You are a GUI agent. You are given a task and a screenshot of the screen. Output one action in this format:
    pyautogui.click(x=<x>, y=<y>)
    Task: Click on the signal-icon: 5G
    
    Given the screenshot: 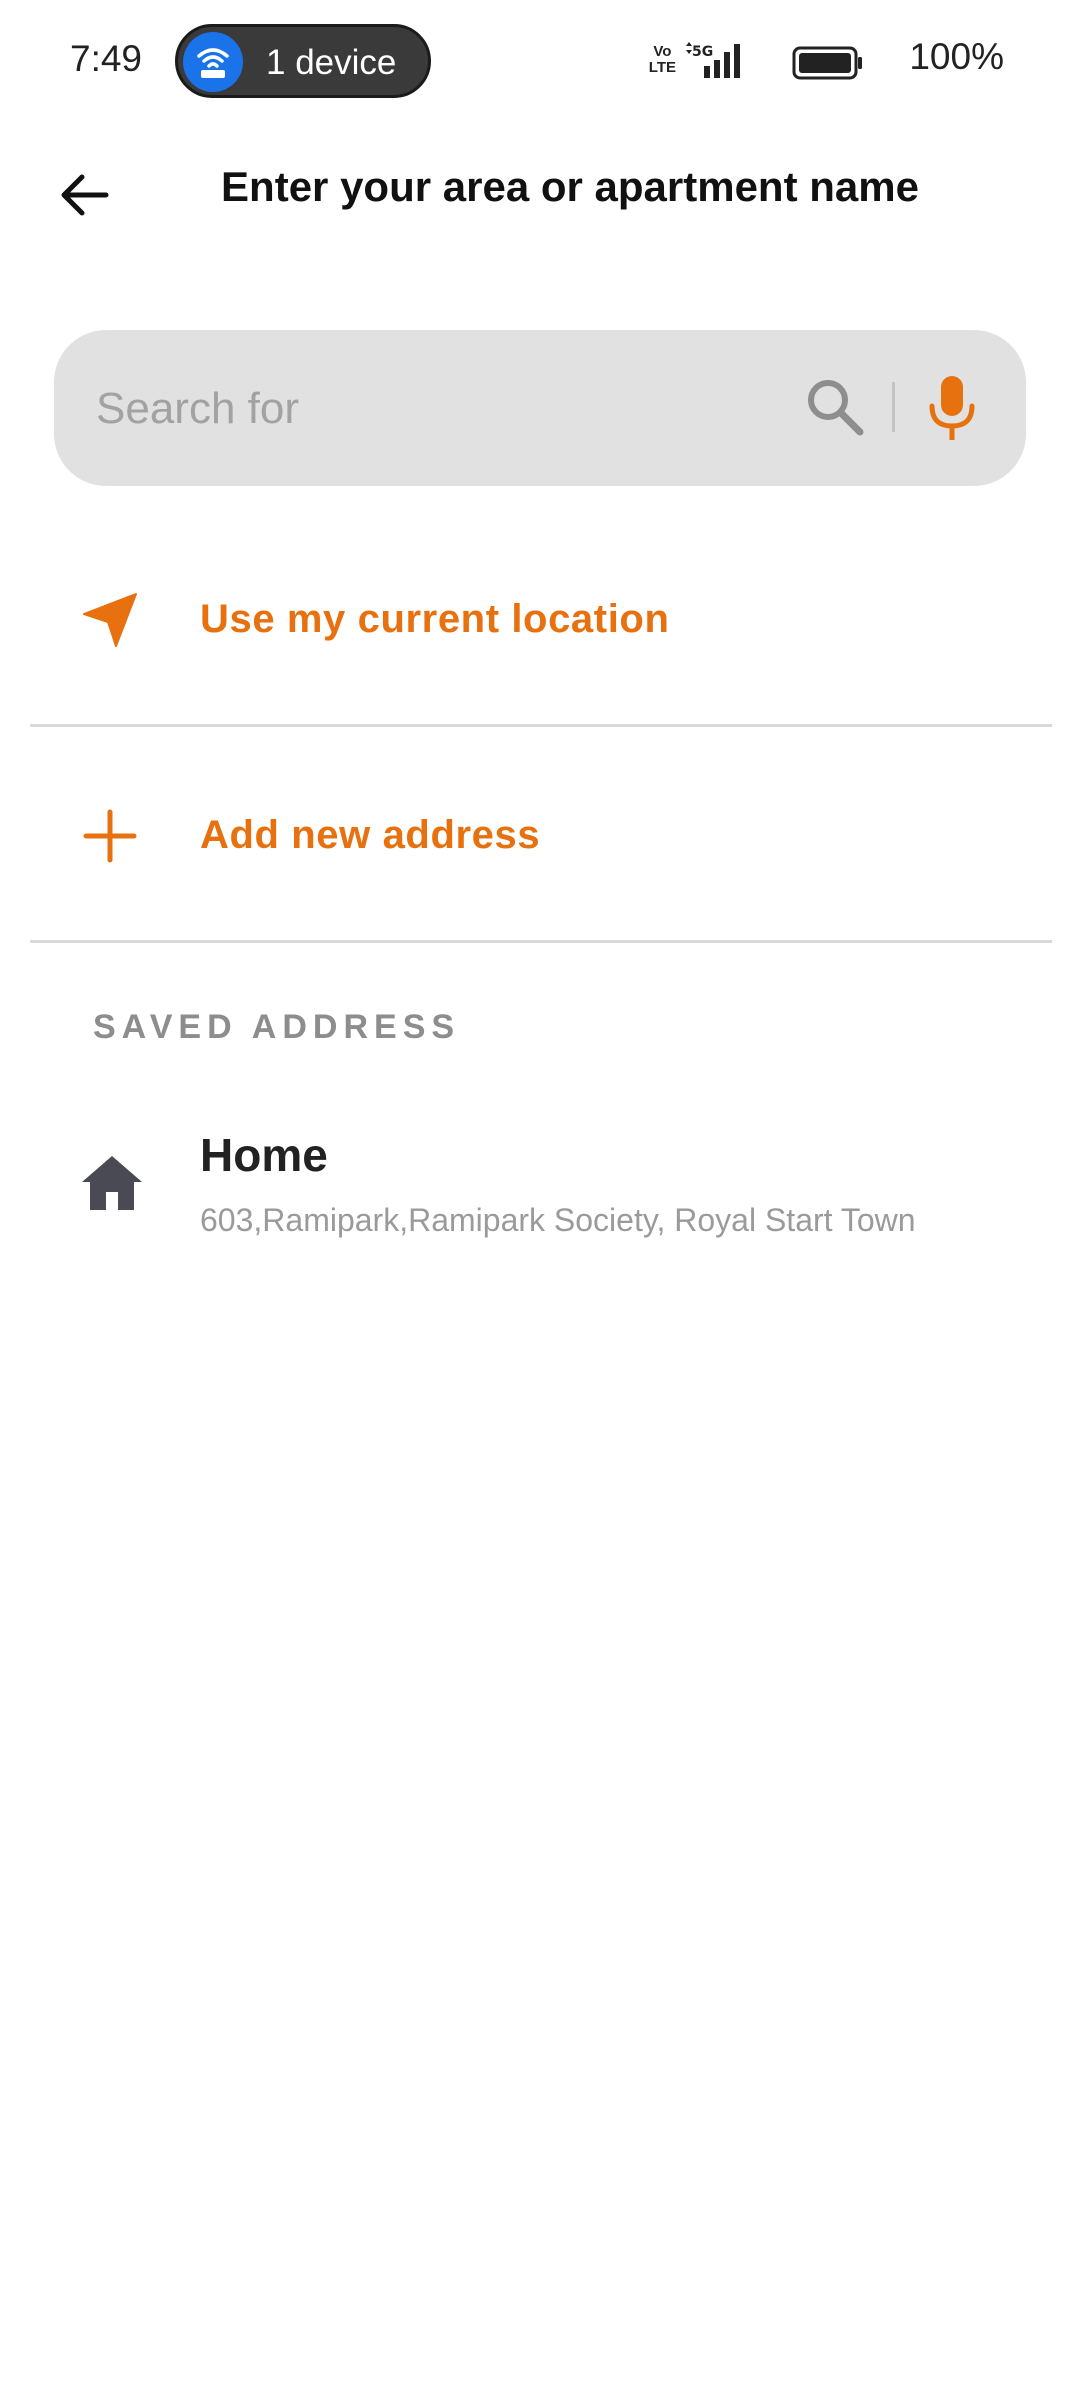 What is the action you would take?
    pyautogui.click(x=713, y=60)
    